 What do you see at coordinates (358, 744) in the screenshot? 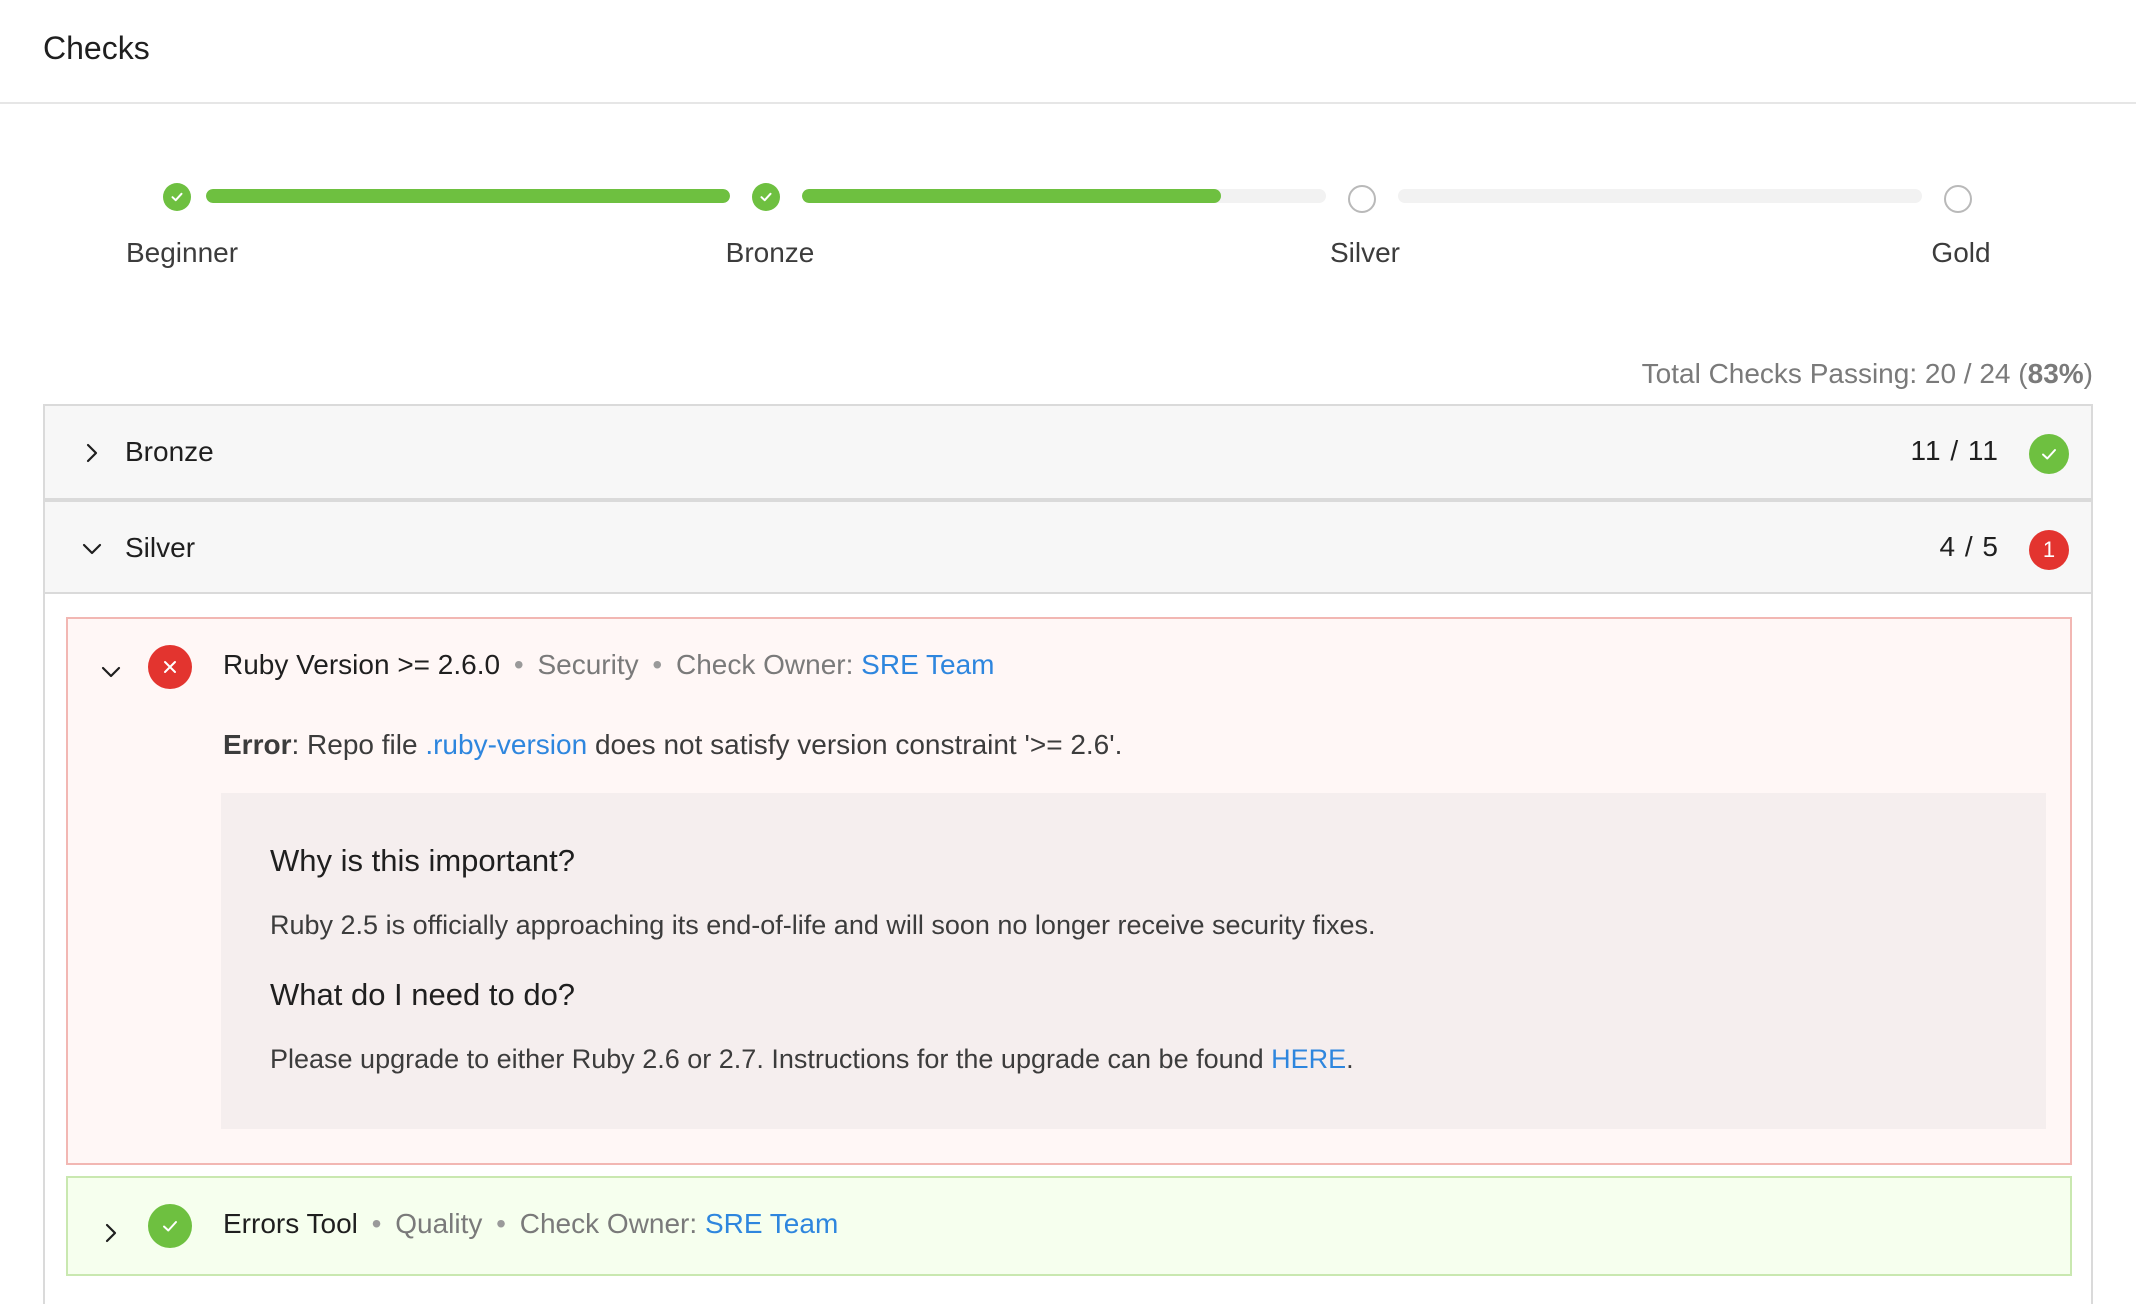
I see `error-text: : Repo file` at bounding box center [358, 744].